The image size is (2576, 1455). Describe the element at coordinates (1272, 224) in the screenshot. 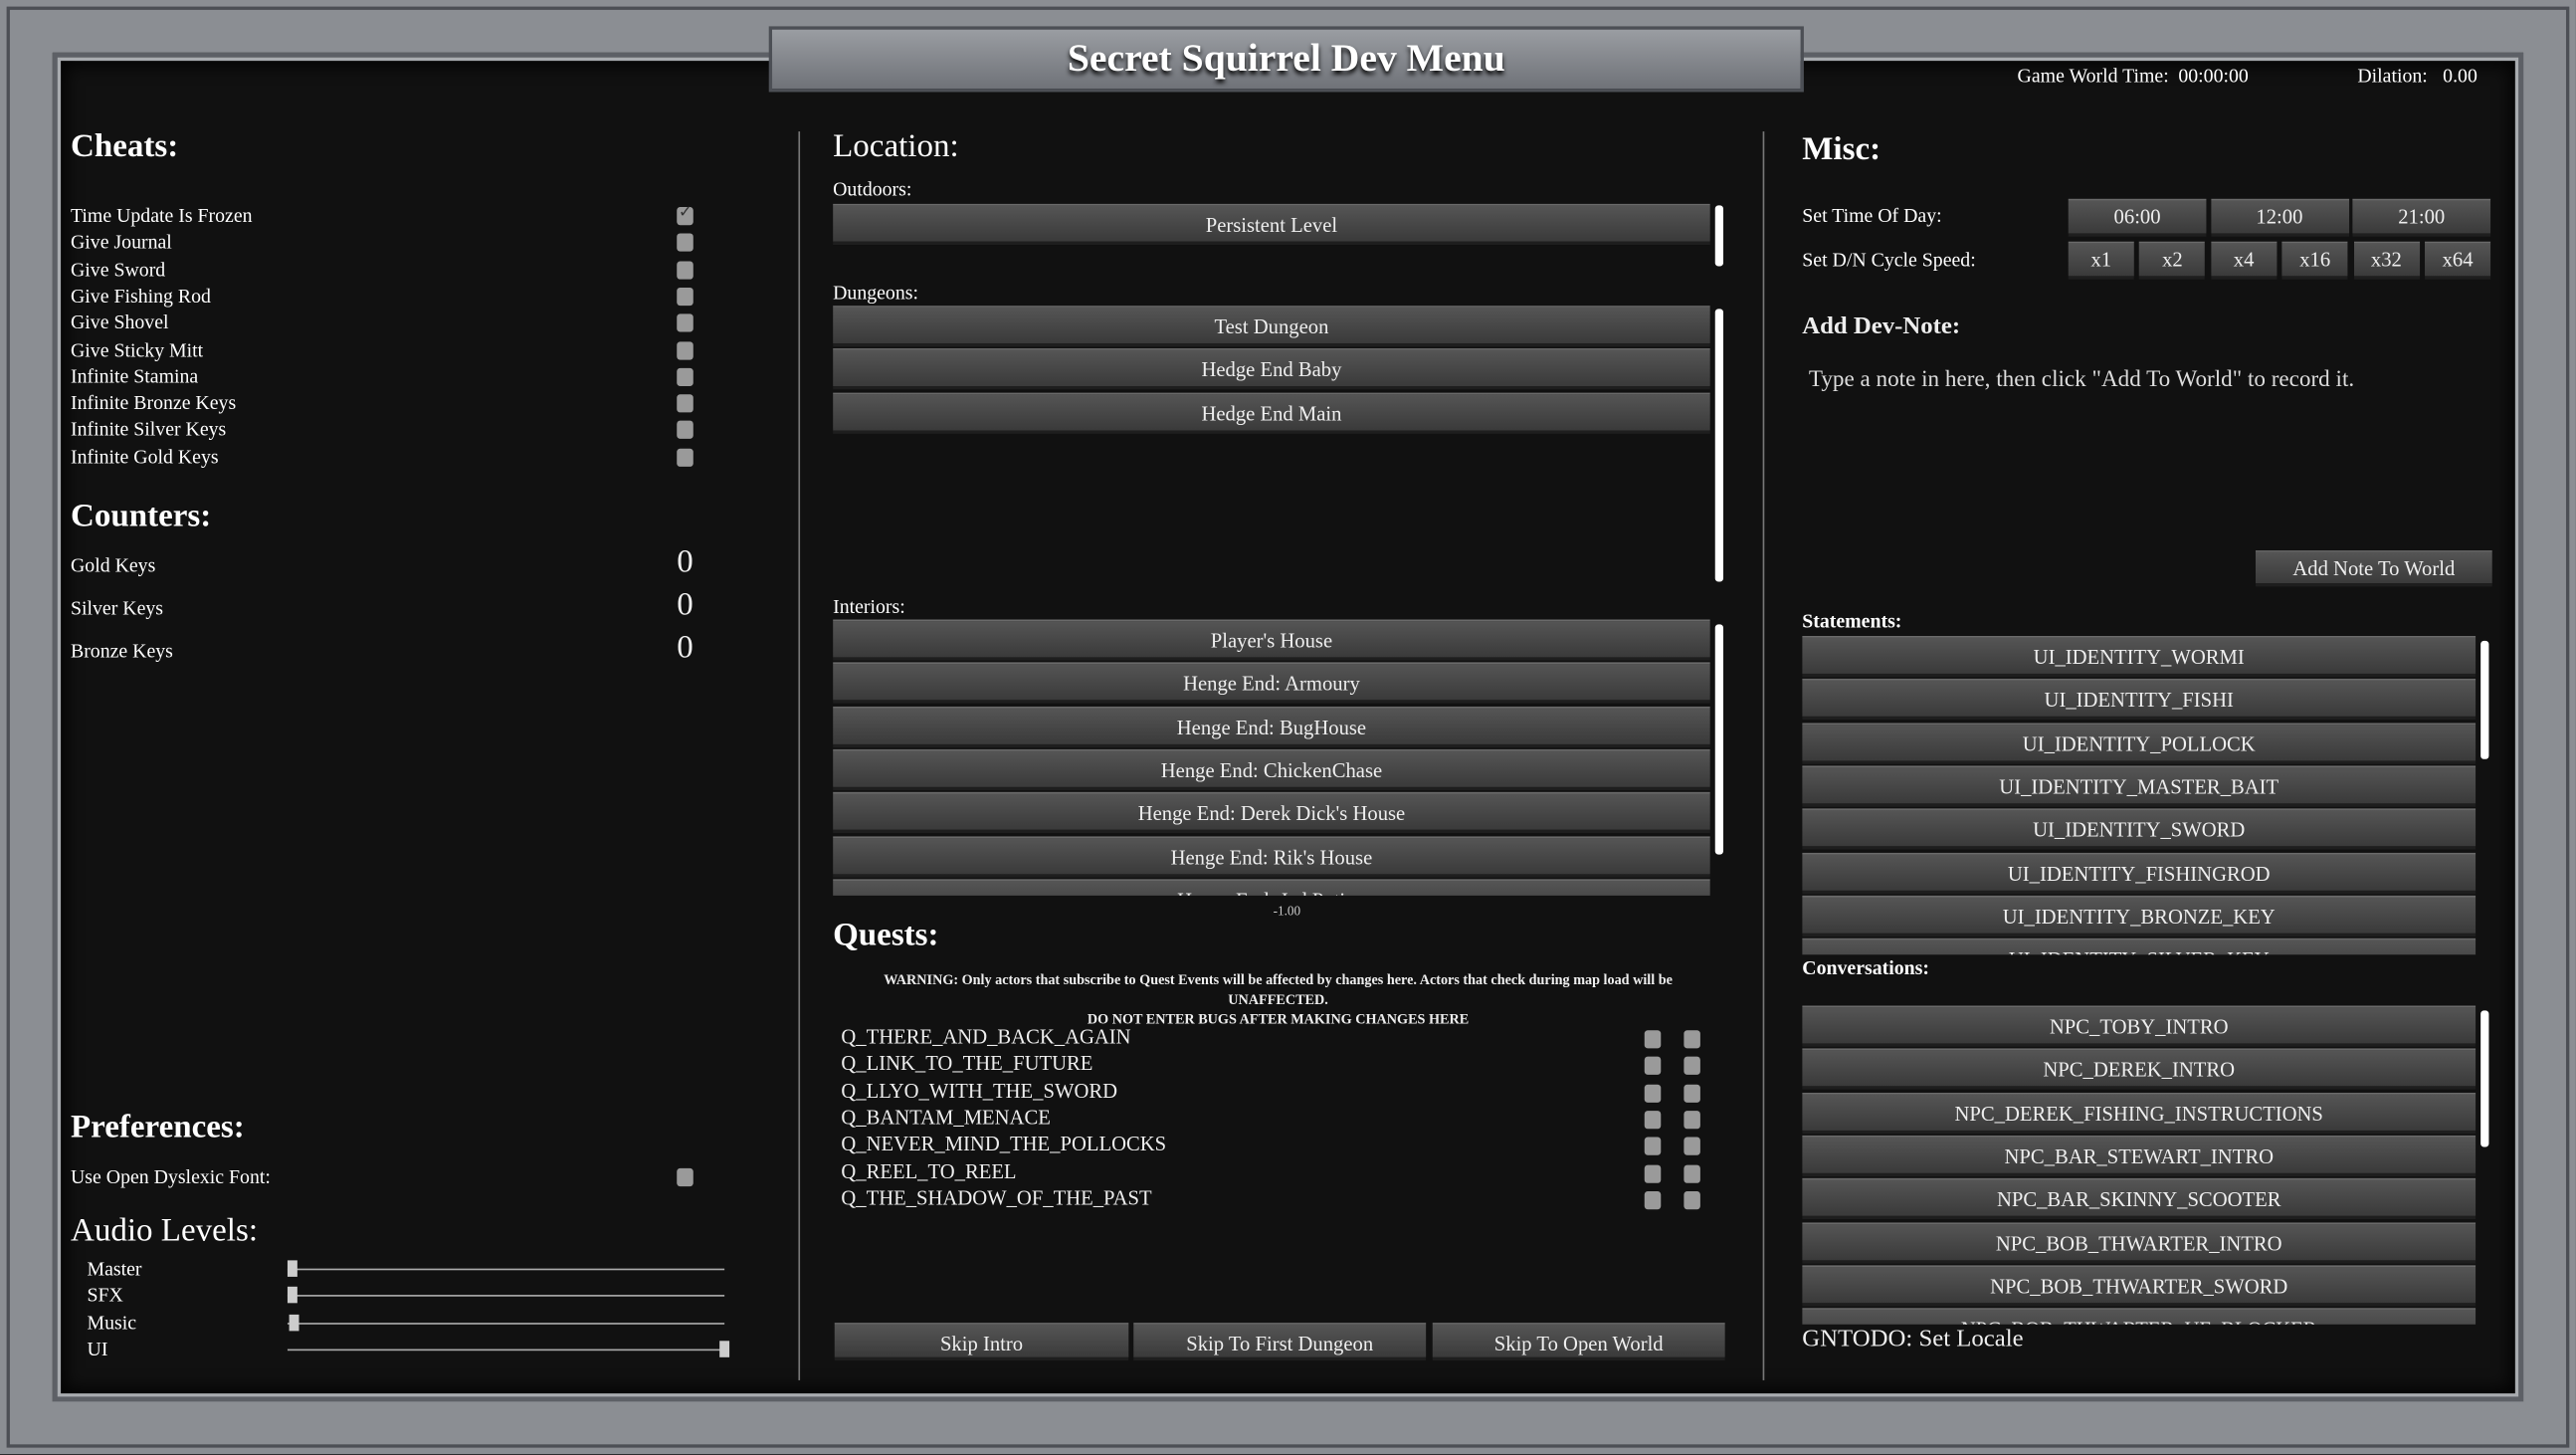

I see `list-item-button: Persistent Level` at that location.